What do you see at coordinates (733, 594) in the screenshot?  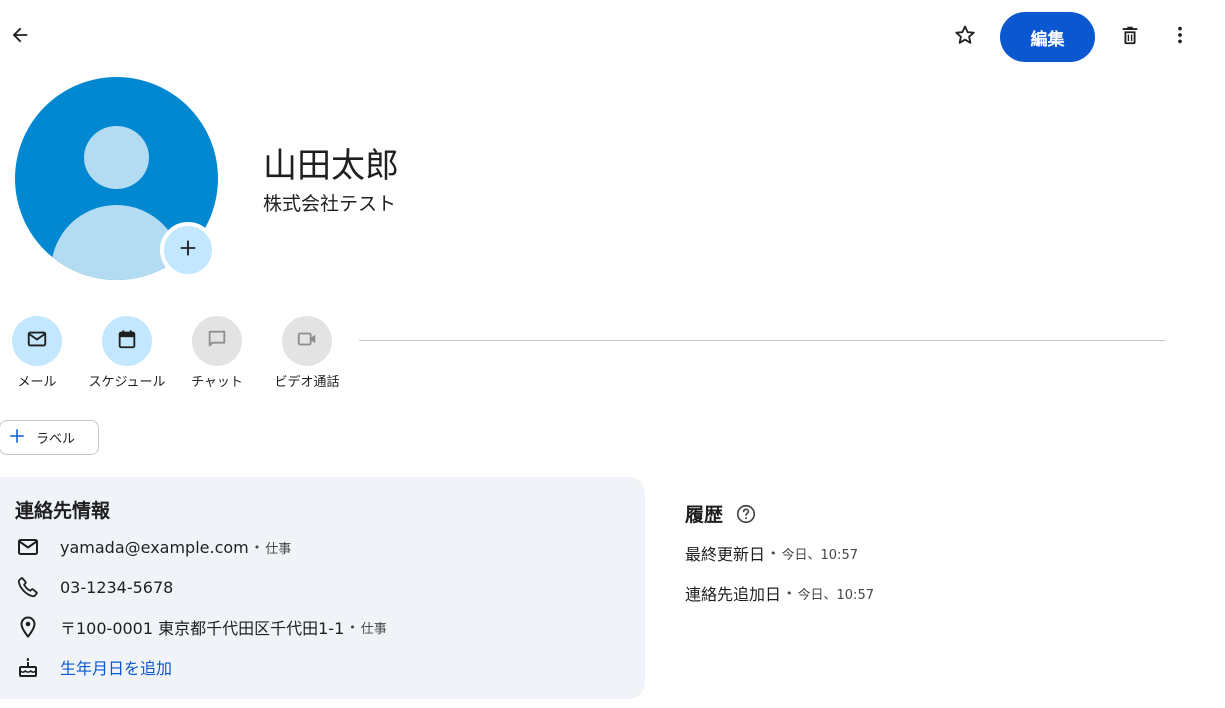 I see `history-added-label: 連絡先追加日` at bounding box center [733, 594].